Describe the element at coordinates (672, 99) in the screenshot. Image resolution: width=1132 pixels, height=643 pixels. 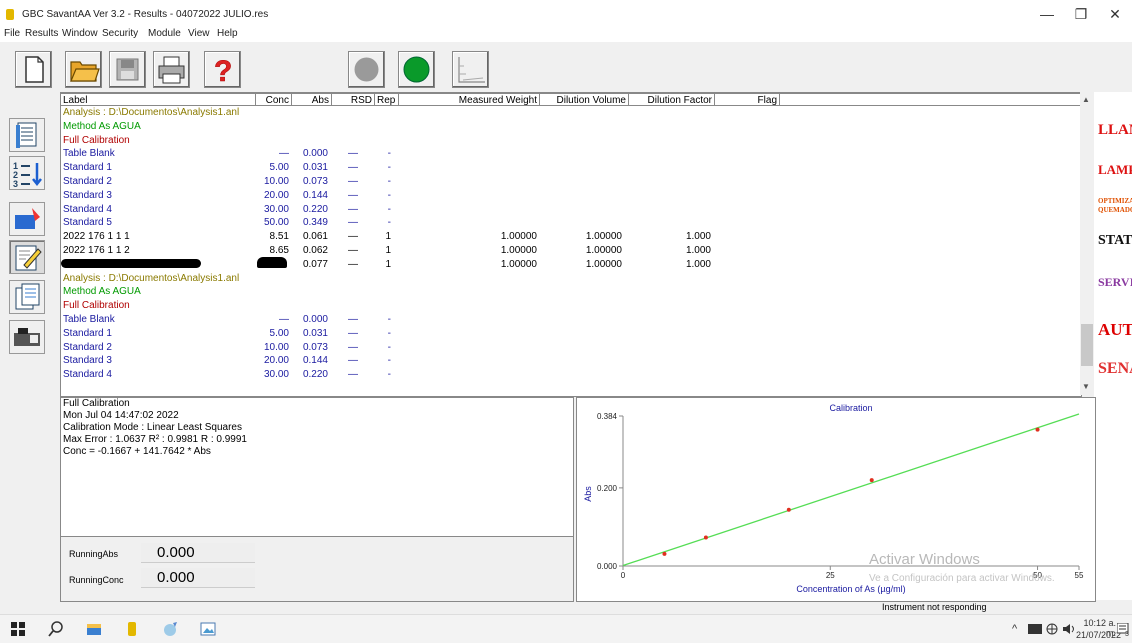
I see `col-dilution-factor: Dilution Factor` at that location.